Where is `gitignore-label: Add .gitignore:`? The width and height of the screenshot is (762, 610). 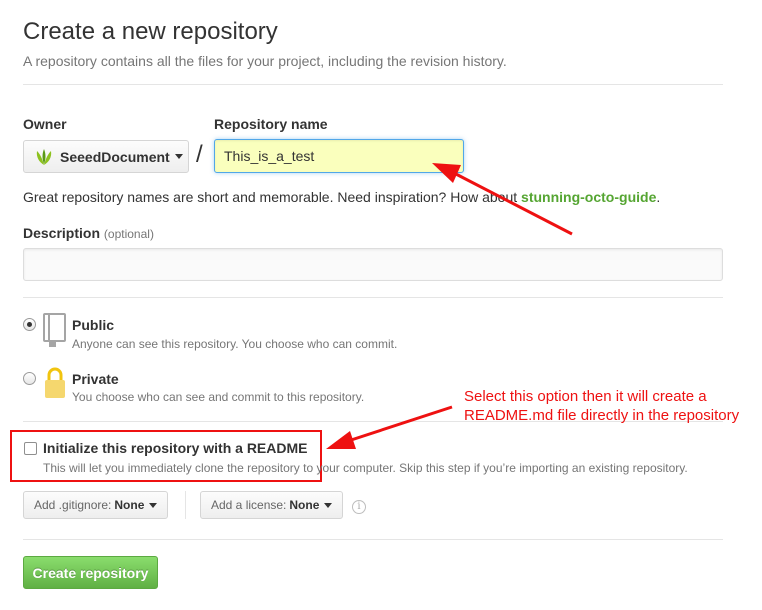
gitignore-label: Add .gitignore: is located at coordinates (73, 505).